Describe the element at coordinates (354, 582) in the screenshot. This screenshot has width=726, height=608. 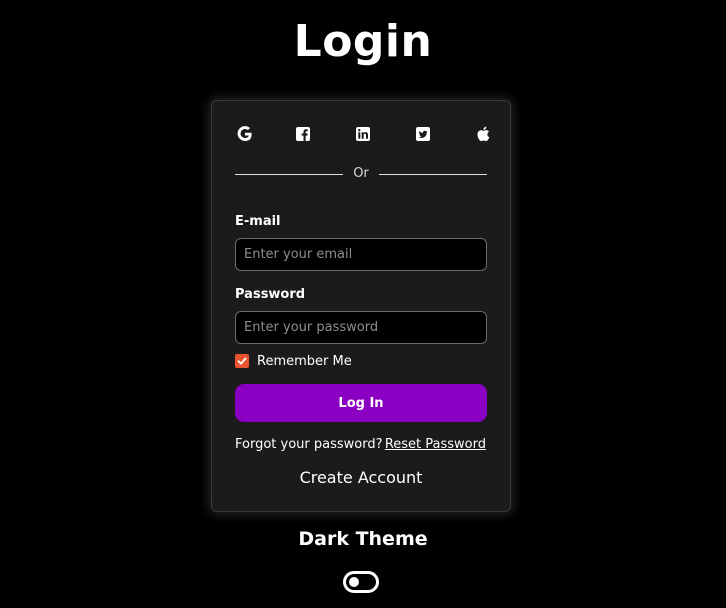
I see `toggle-knob` at that location.